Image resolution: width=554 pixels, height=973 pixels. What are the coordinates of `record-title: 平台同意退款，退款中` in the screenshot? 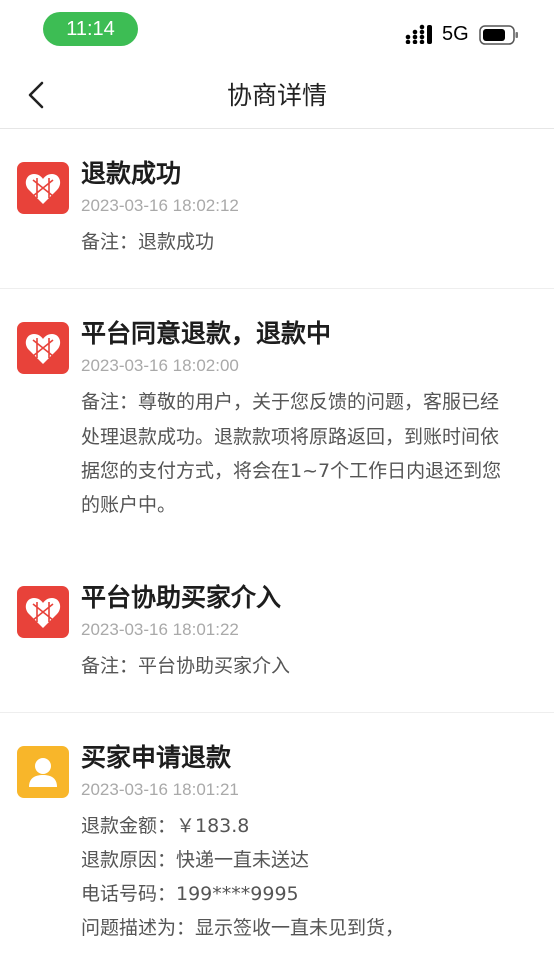 It's located at (206, 333).